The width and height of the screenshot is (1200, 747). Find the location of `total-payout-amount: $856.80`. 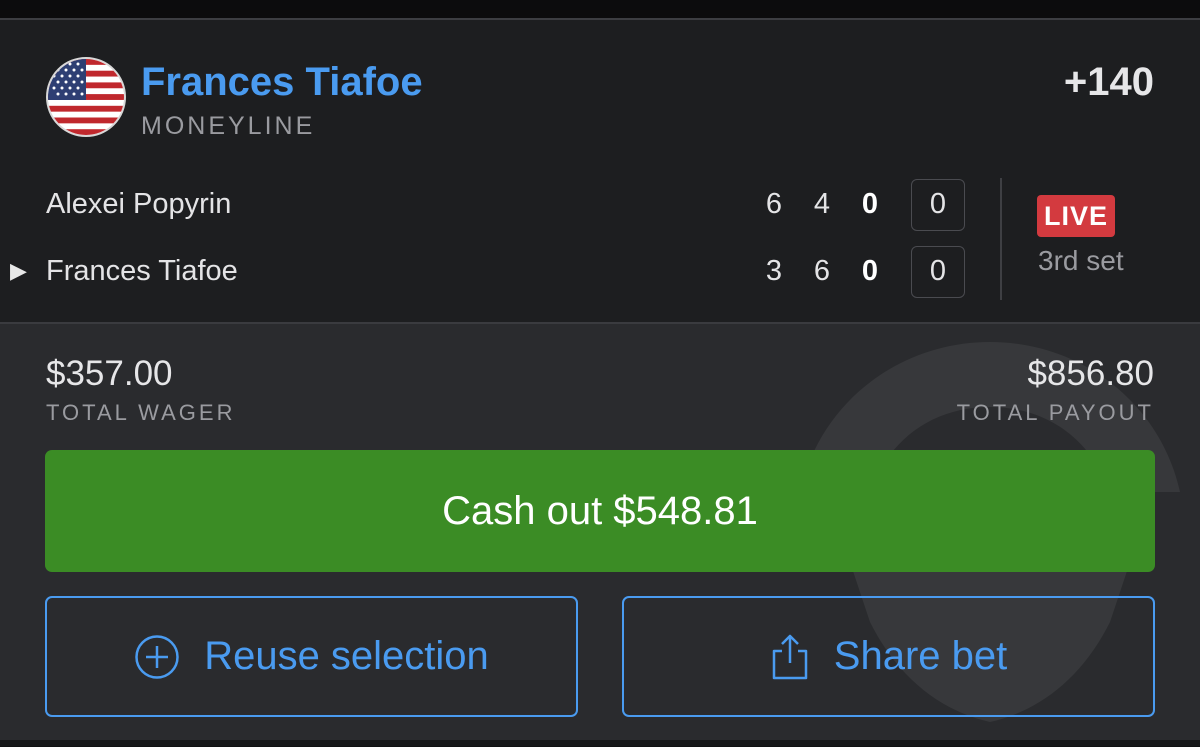

total-payout-amount: $856.80 is located at coordinates (1090, 373).